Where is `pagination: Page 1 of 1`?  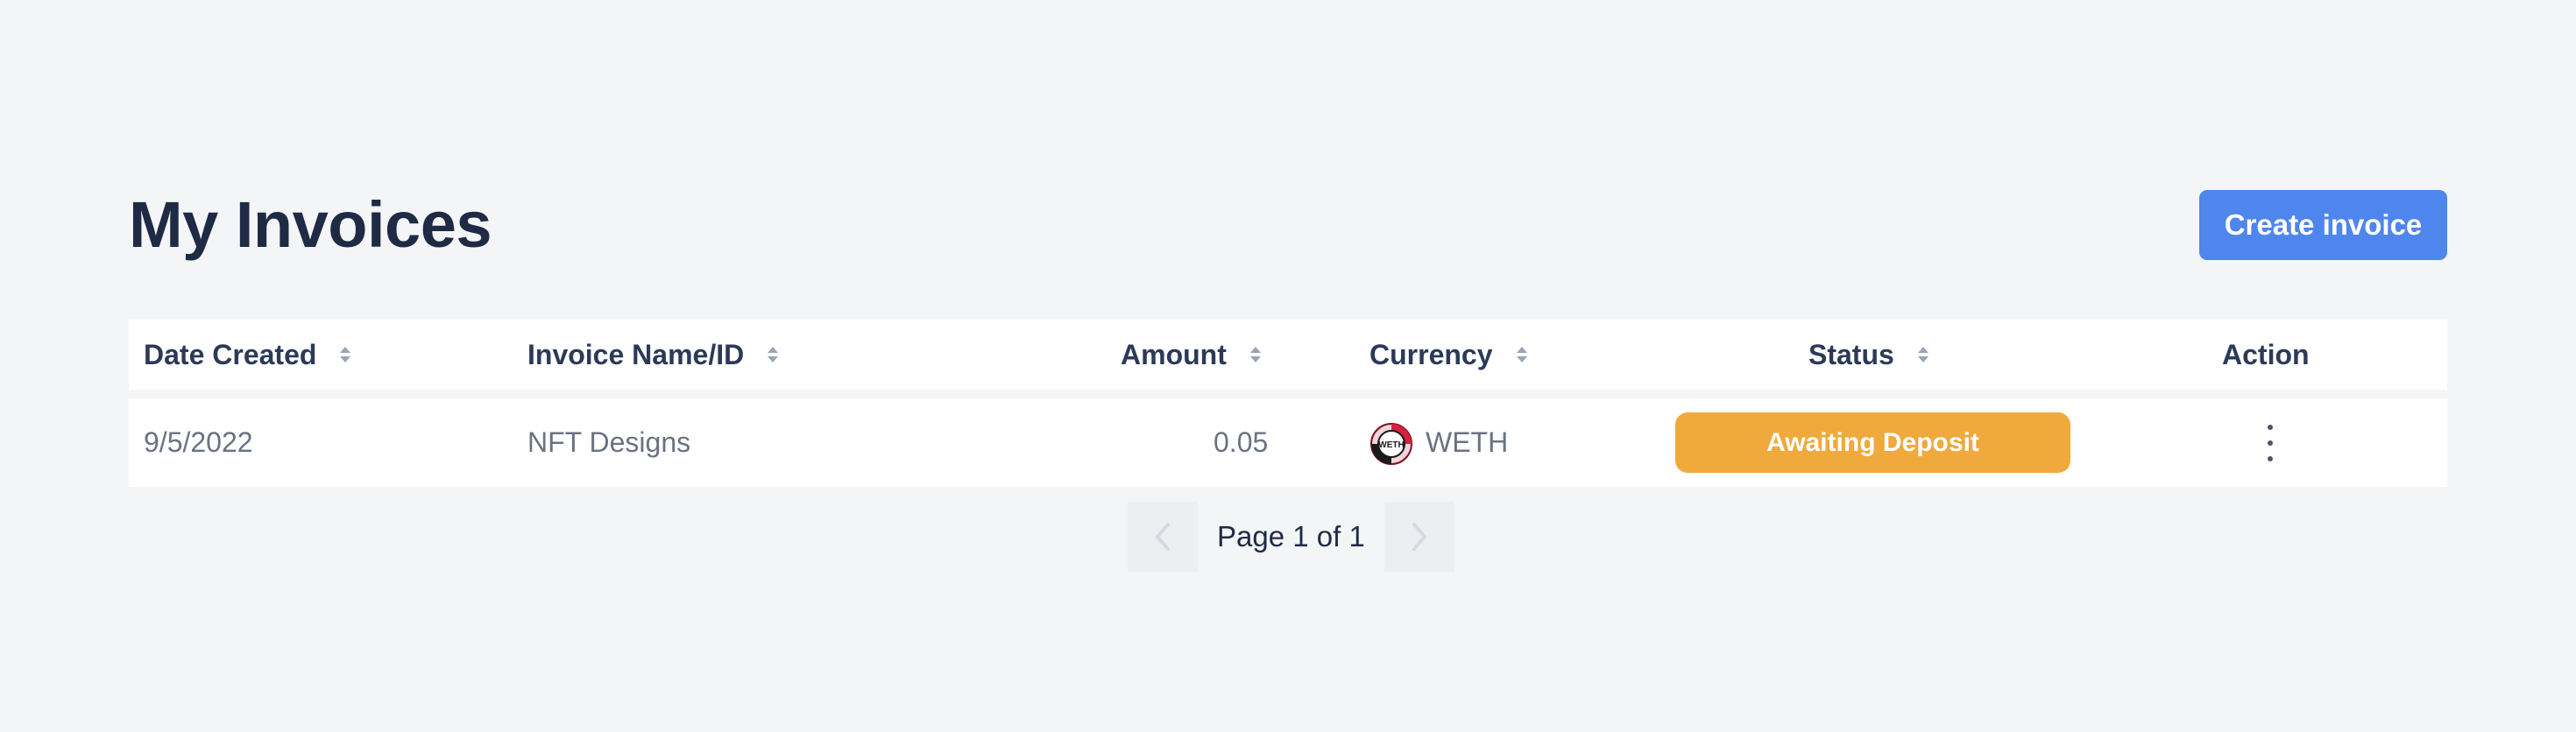
pagination: Page 1 of 1 is located at coordinates (1291, 537).